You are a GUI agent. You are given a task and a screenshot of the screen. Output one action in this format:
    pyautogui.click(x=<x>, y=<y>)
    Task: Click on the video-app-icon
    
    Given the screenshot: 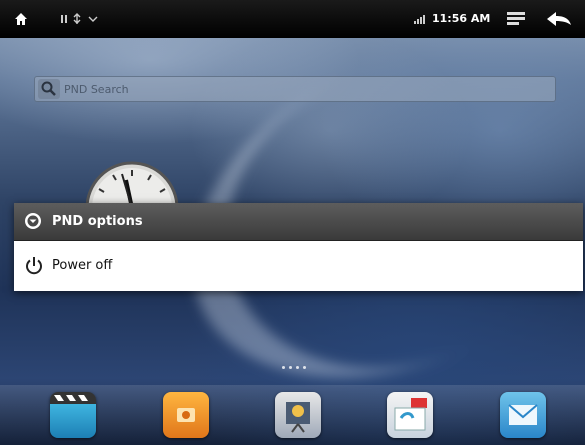 What is the action you would take?
    pyautogui.click(x=73, y=415)
    